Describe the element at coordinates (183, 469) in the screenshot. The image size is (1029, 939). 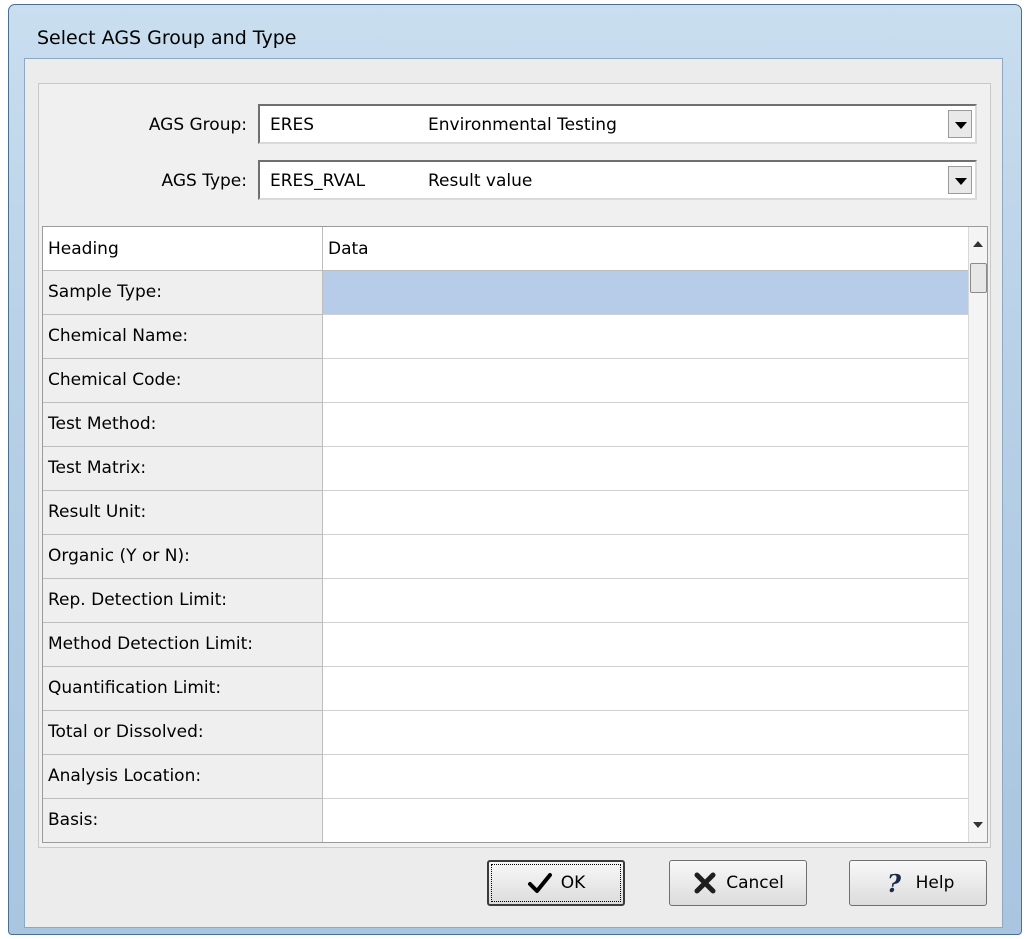
I see `row-heading: Test Matrix:` at that location.